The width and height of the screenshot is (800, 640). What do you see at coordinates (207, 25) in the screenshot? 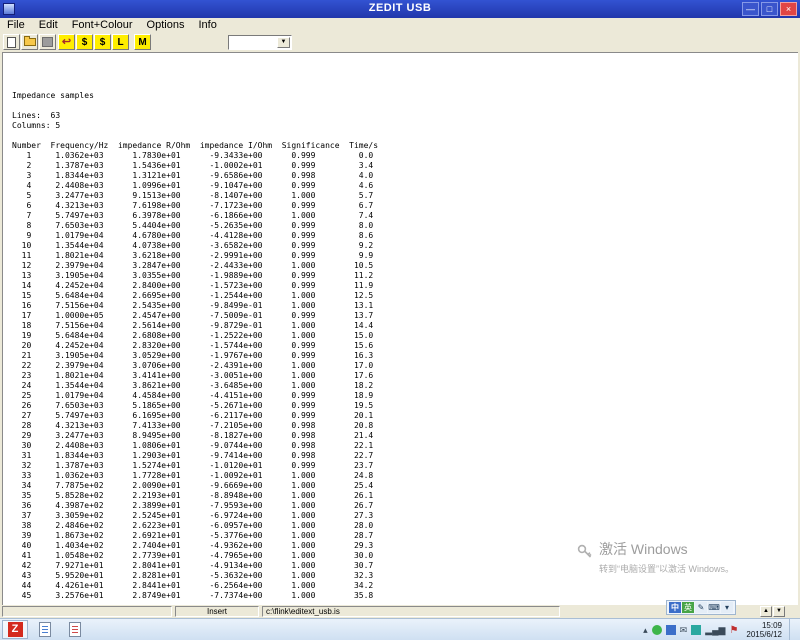
I see `menu-info: Info` at bounding box center [207, 25].